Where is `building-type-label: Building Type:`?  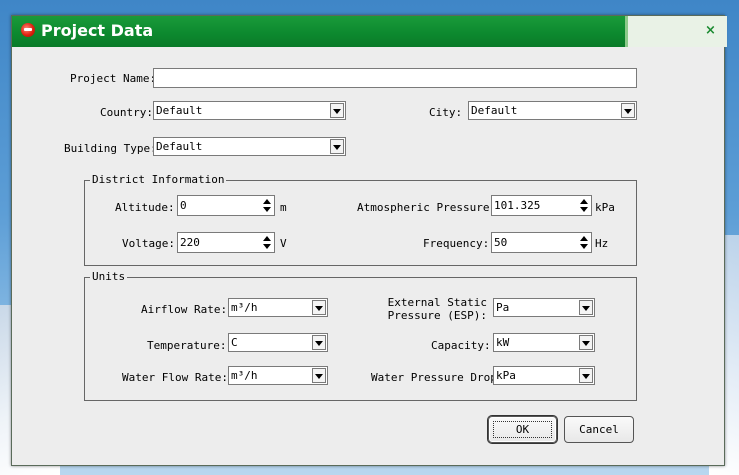 building-type-label: Building Type: is located at coordinates (110, 148).